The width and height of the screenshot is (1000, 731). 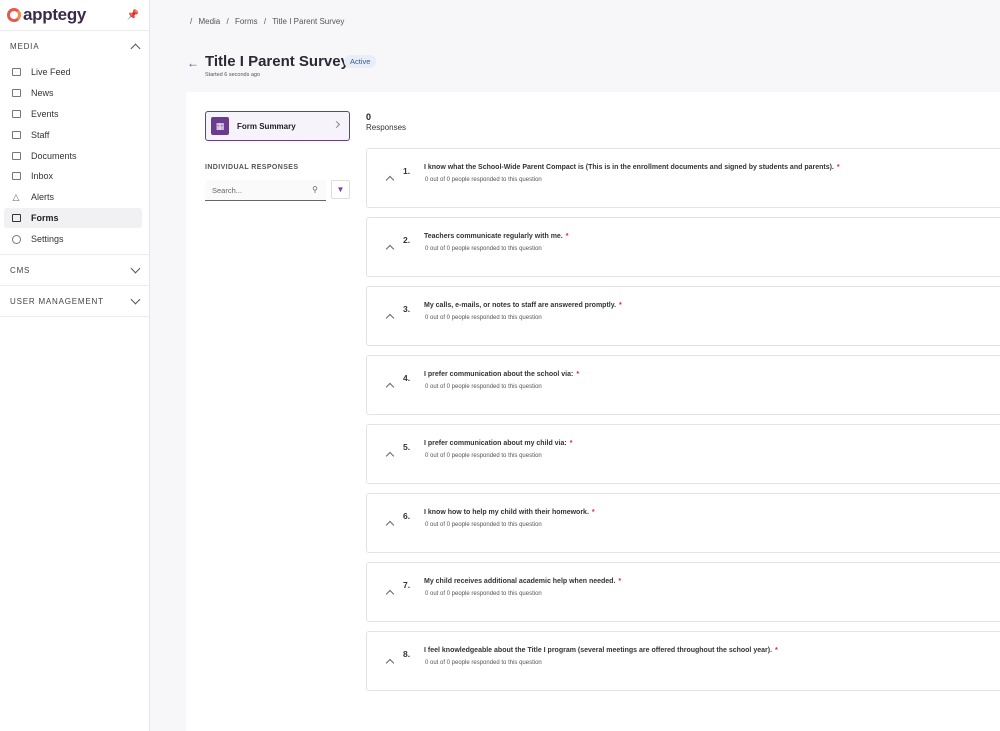 I want to click on sidebar-item-label: News, so click(x=42, y=92).